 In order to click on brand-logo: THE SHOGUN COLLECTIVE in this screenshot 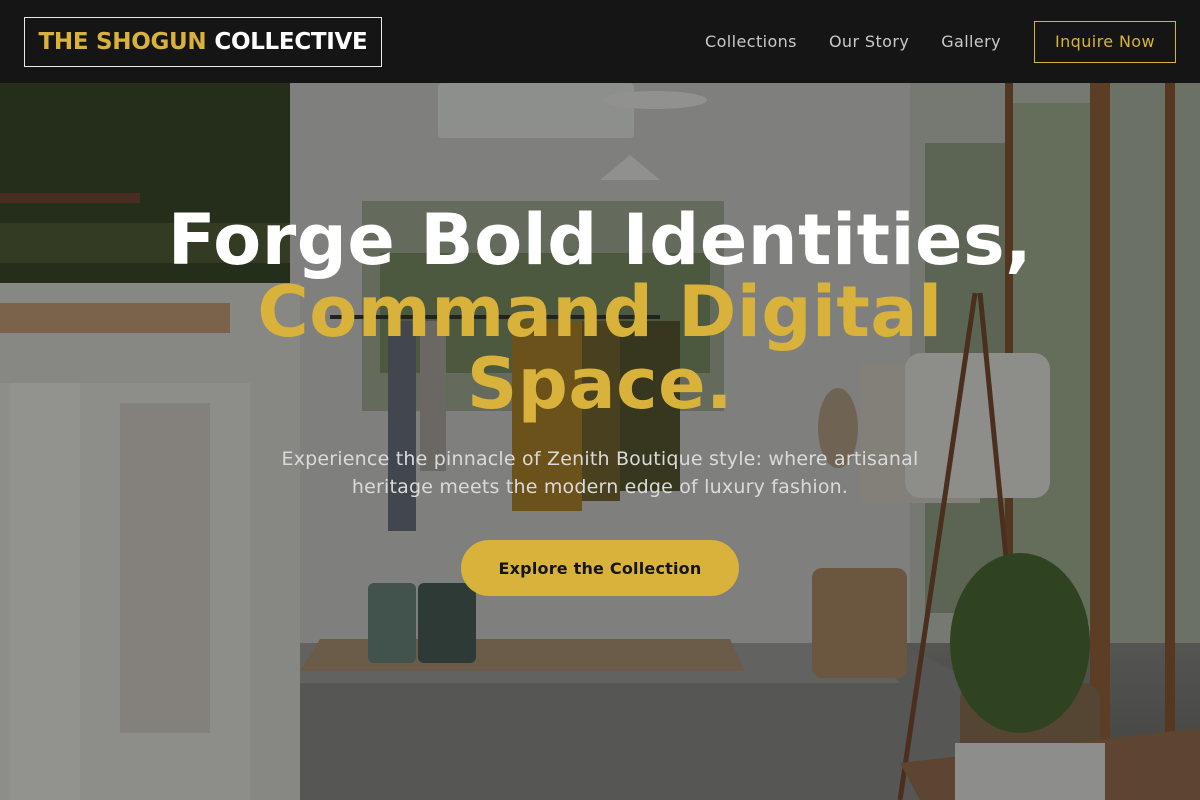, I will do `click(203, 41)`.